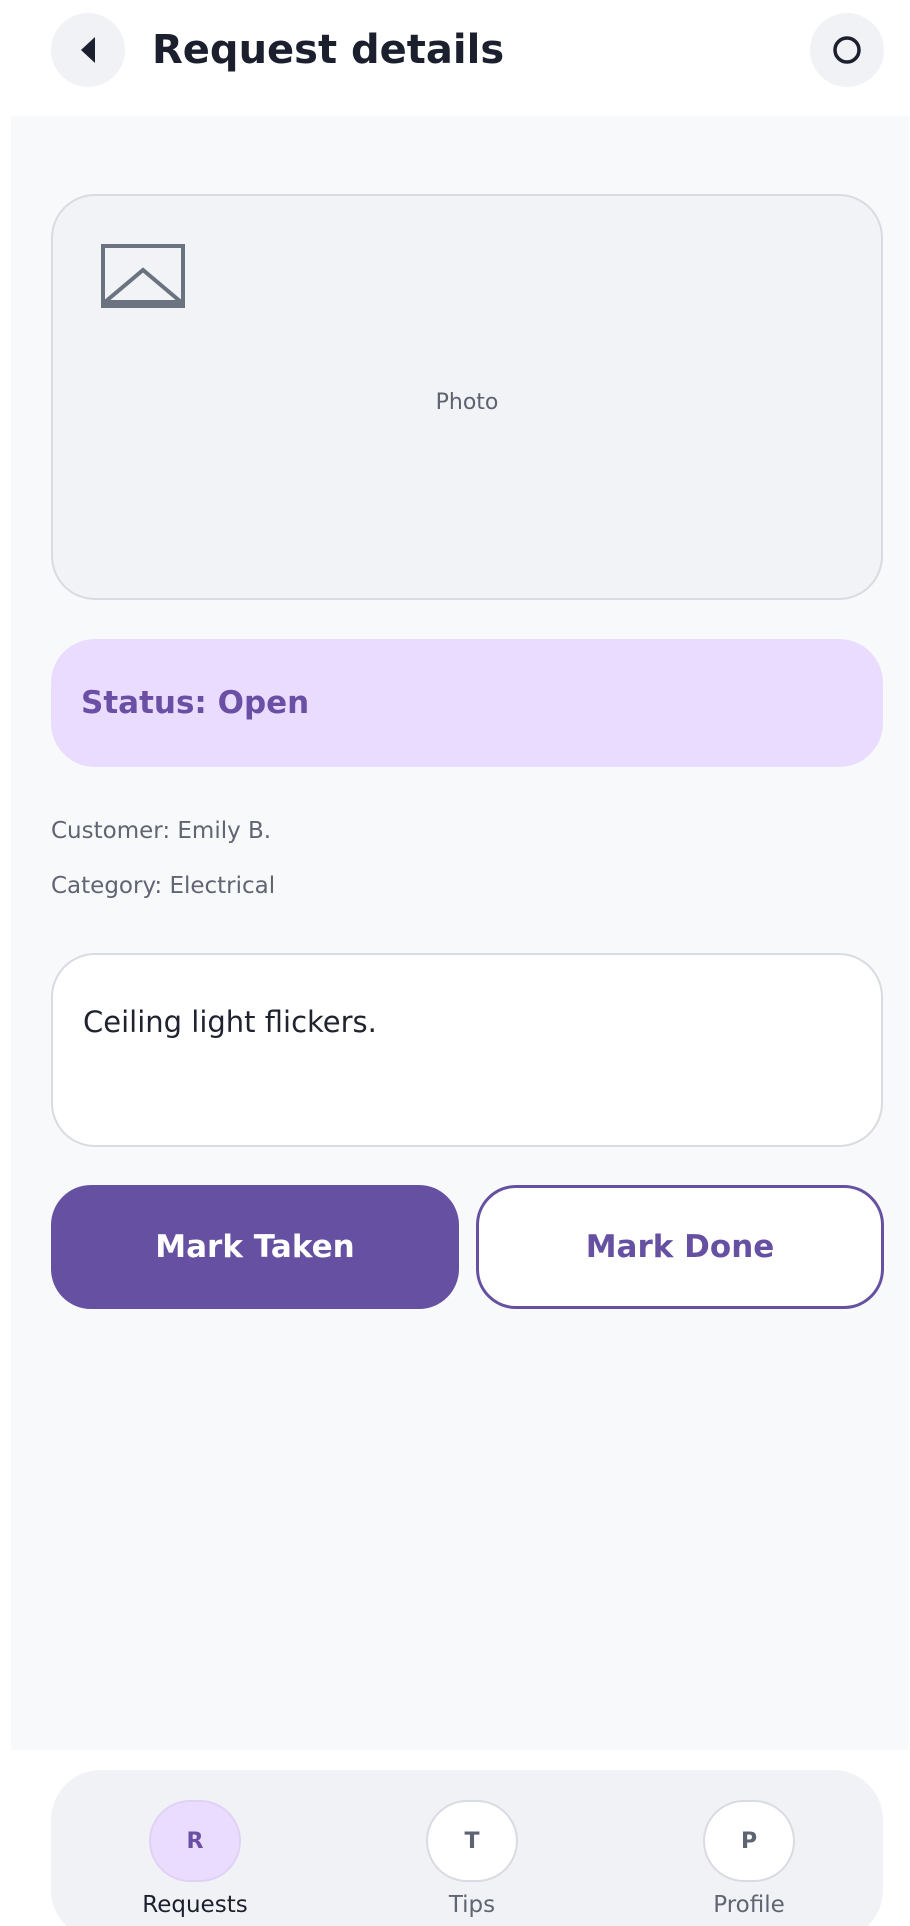 The width and height of the screenshot is (910, 1926). What do you see at coordinates (680, 1247) in the screenshot?
I see `mark-done-button: Mark Done` at bounding box center [680, 1247].